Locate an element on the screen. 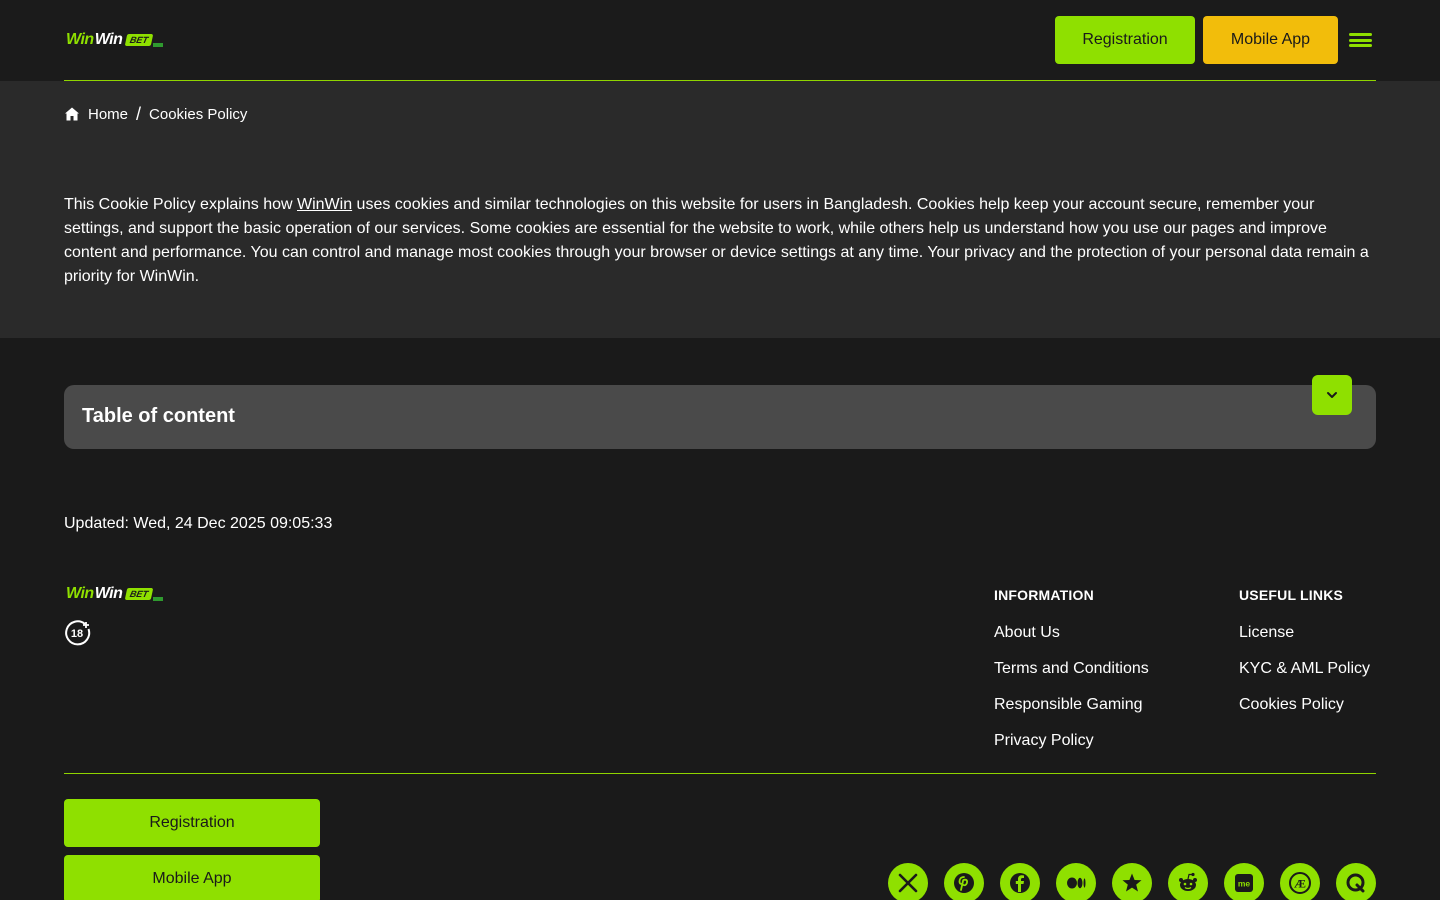  18-plus-icon: 18 is located at coordinates (78, 633).